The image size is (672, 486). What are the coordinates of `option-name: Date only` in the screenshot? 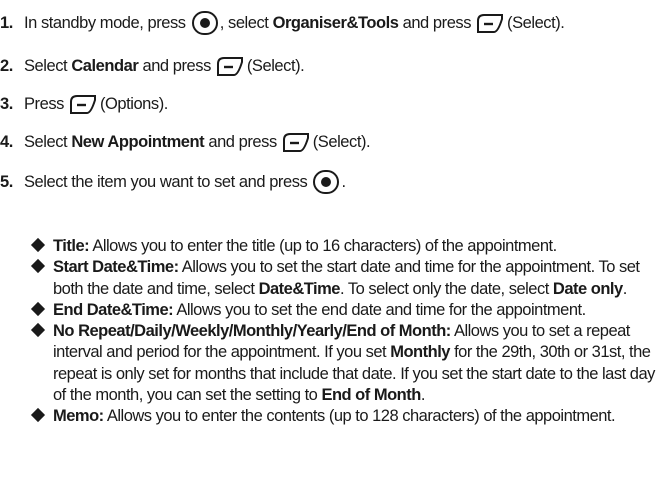 It's located at (587, 288).